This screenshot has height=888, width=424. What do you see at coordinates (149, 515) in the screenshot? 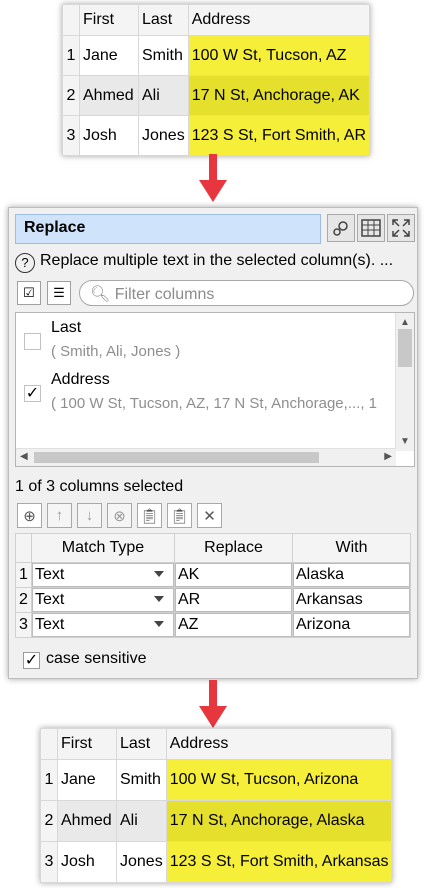
I see `paste-icon: 📋︎` at bounding box center [149, 515].